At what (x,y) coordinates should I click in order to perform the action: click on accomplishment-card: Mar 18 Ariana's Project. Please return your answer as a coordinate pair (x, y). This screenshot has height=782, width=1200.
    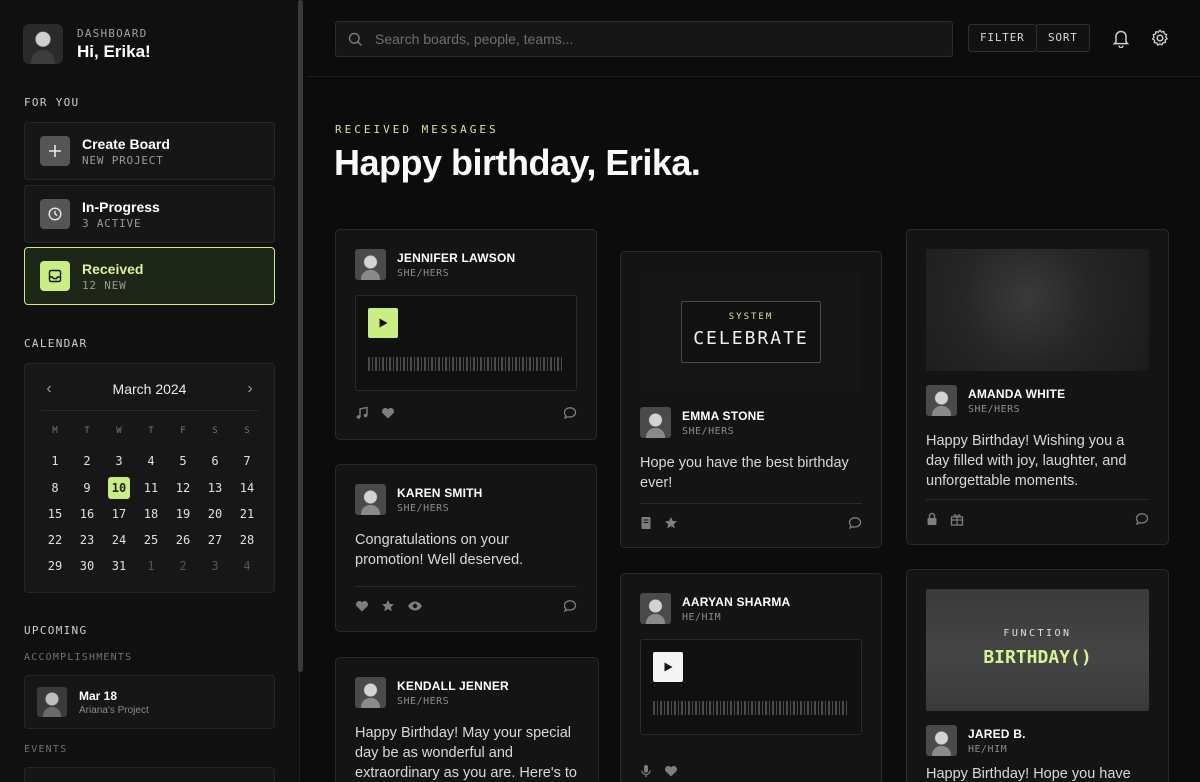
    Looking at the image, I should click on (149, 702).